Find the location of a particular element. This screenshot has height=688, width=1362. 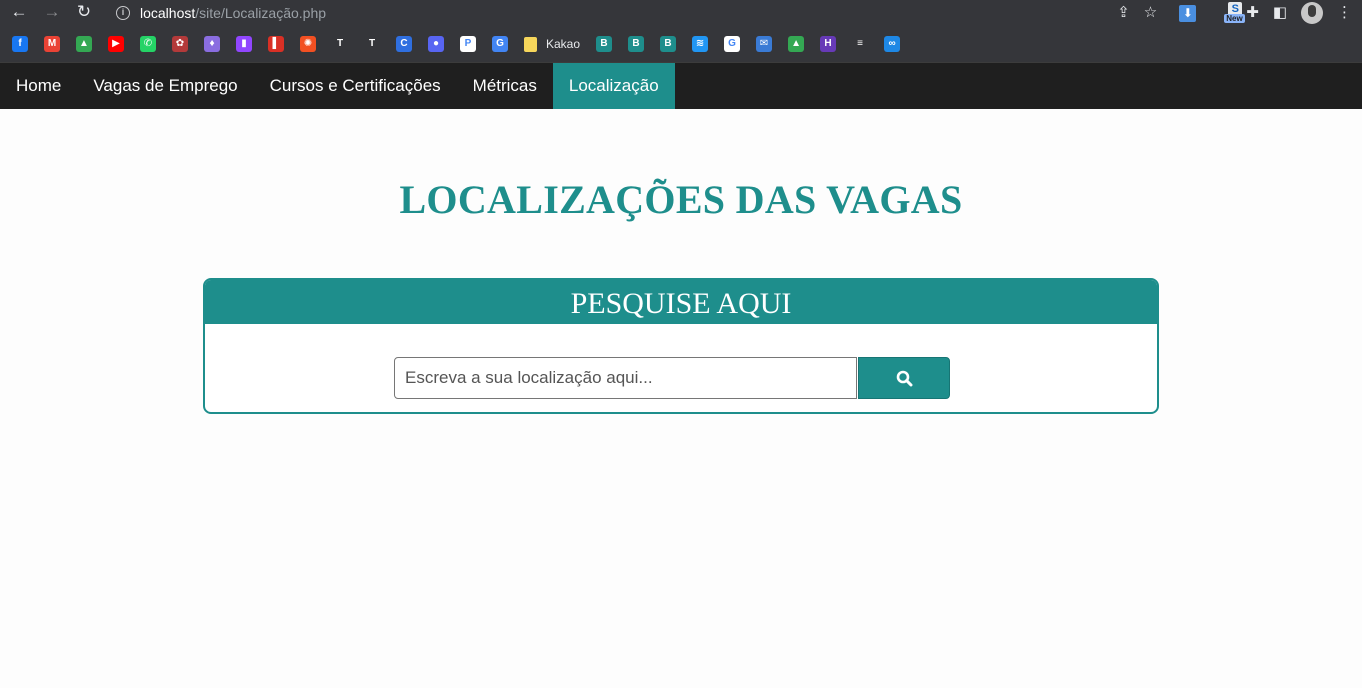

tcs-icon-2: T is located at coordinates (372, 44).